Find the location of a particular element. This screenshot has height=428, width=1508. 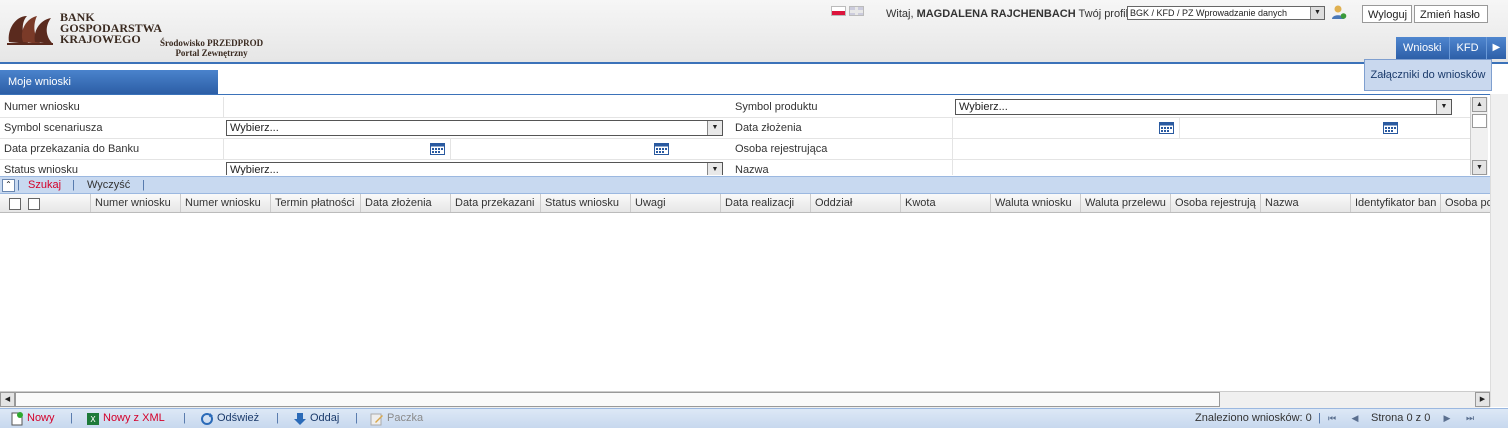

col-uwagi: Uwagi is located at coordinates (675, 203).